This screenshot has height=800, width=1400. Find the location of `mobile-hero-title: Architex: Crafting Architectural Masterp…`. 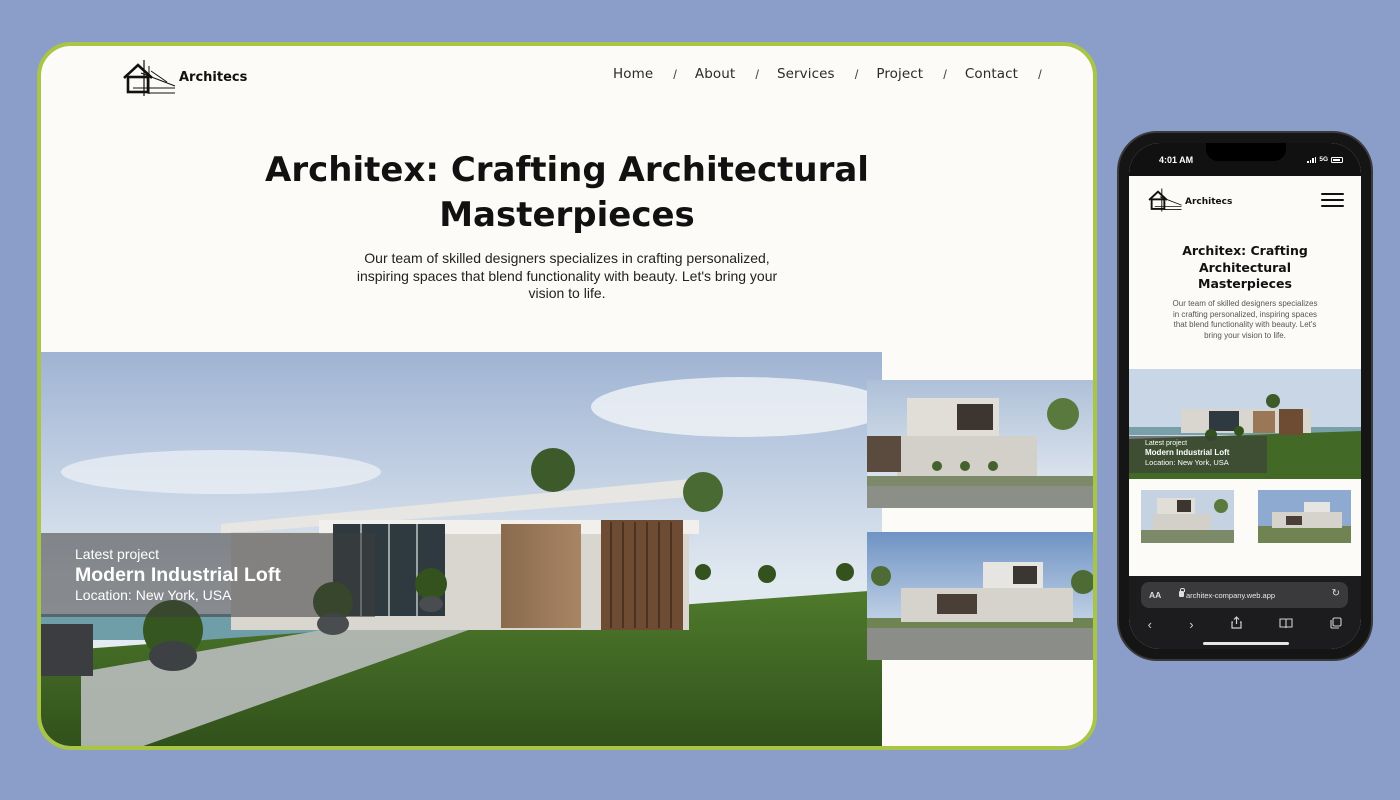

mobile-hero-title: Architex: Crafting Architectural Masterp… is located at coordinates (1245, 268).